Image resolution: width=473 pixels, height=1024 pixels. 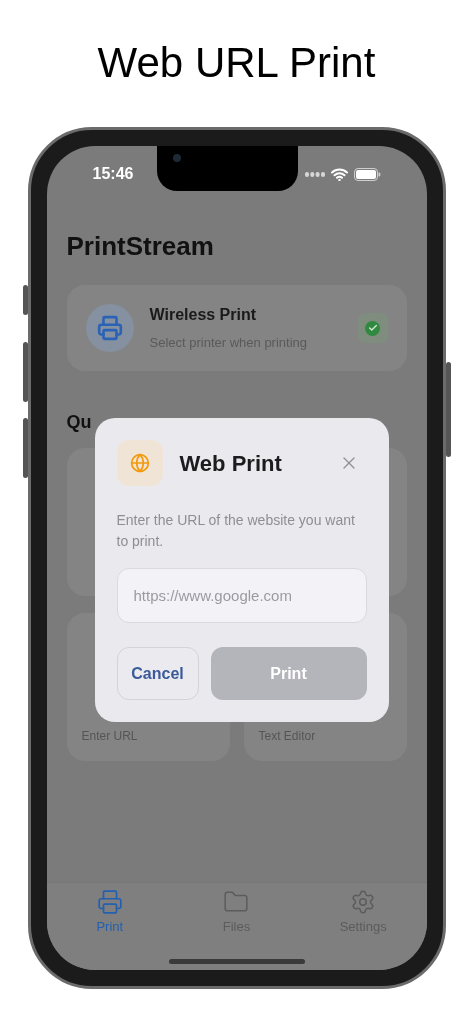 I want to click on wifi-icon, so click(x=339, y=174).